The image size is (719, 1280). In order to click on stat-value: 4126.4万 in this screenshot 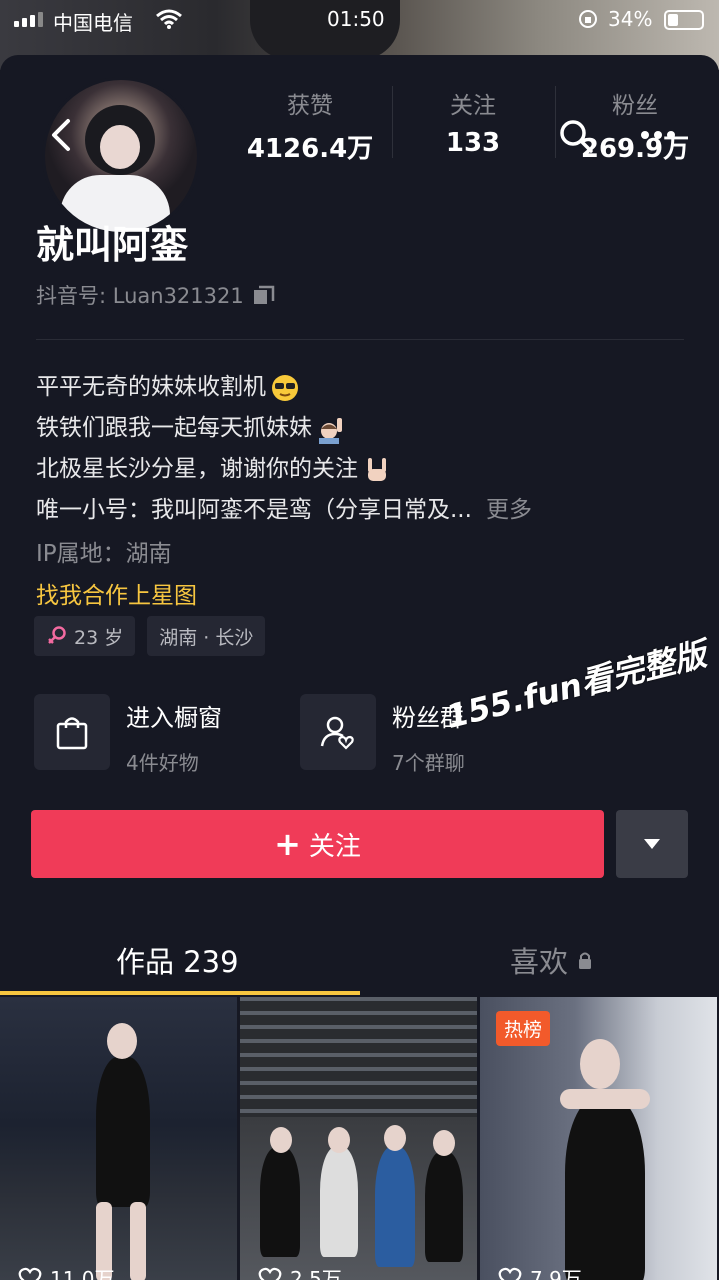, I will do `click(310, 149)`.